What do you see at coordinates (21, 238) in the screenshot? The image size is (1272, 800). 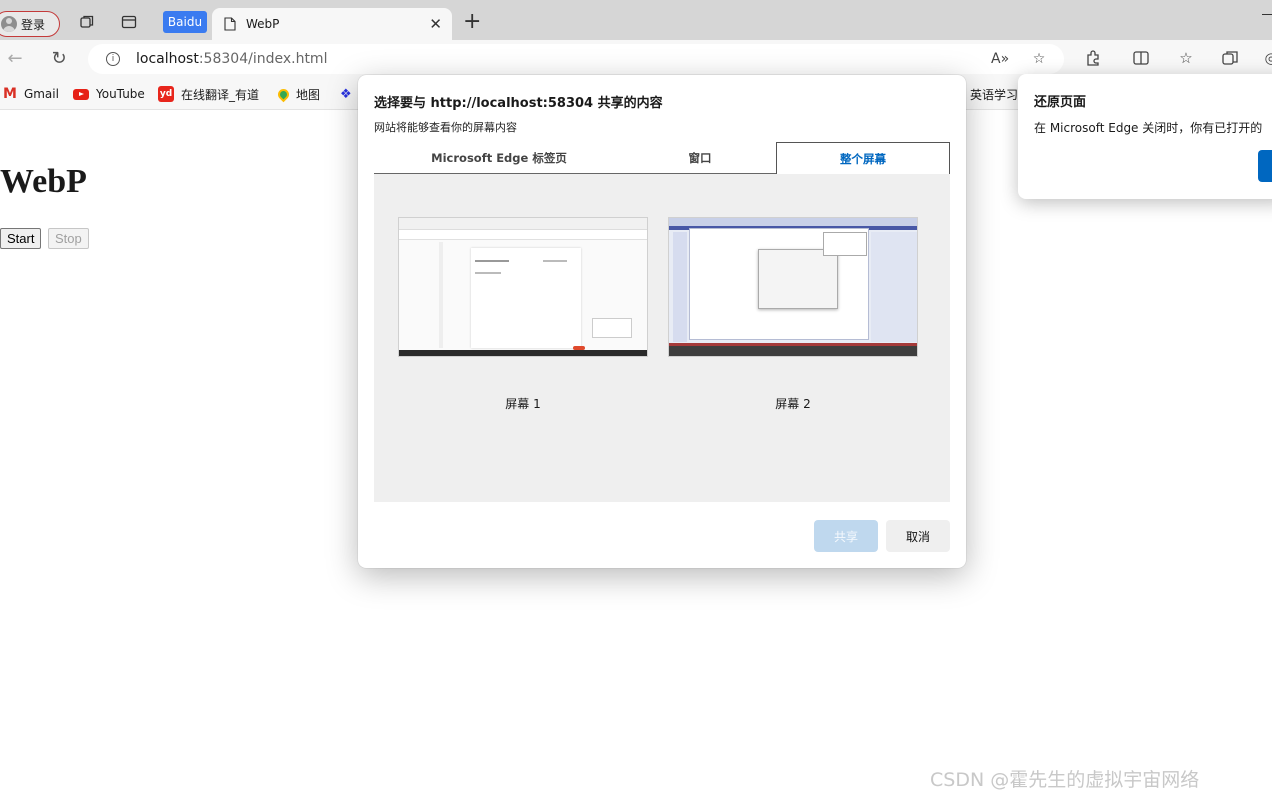 I see `start-button: Start` at bounding box center [21, 238].